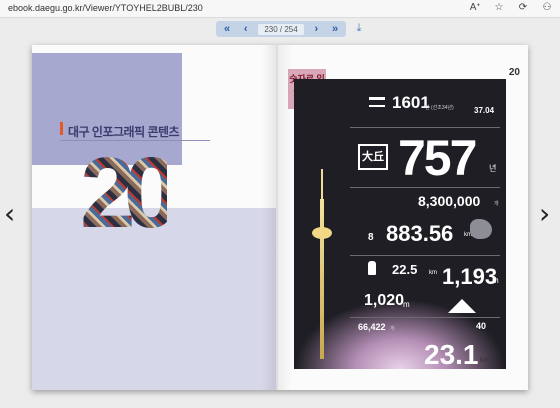  Describe the element at coordinates (227, 29) in the screenshot. I see `first-page-button: «` at that location.